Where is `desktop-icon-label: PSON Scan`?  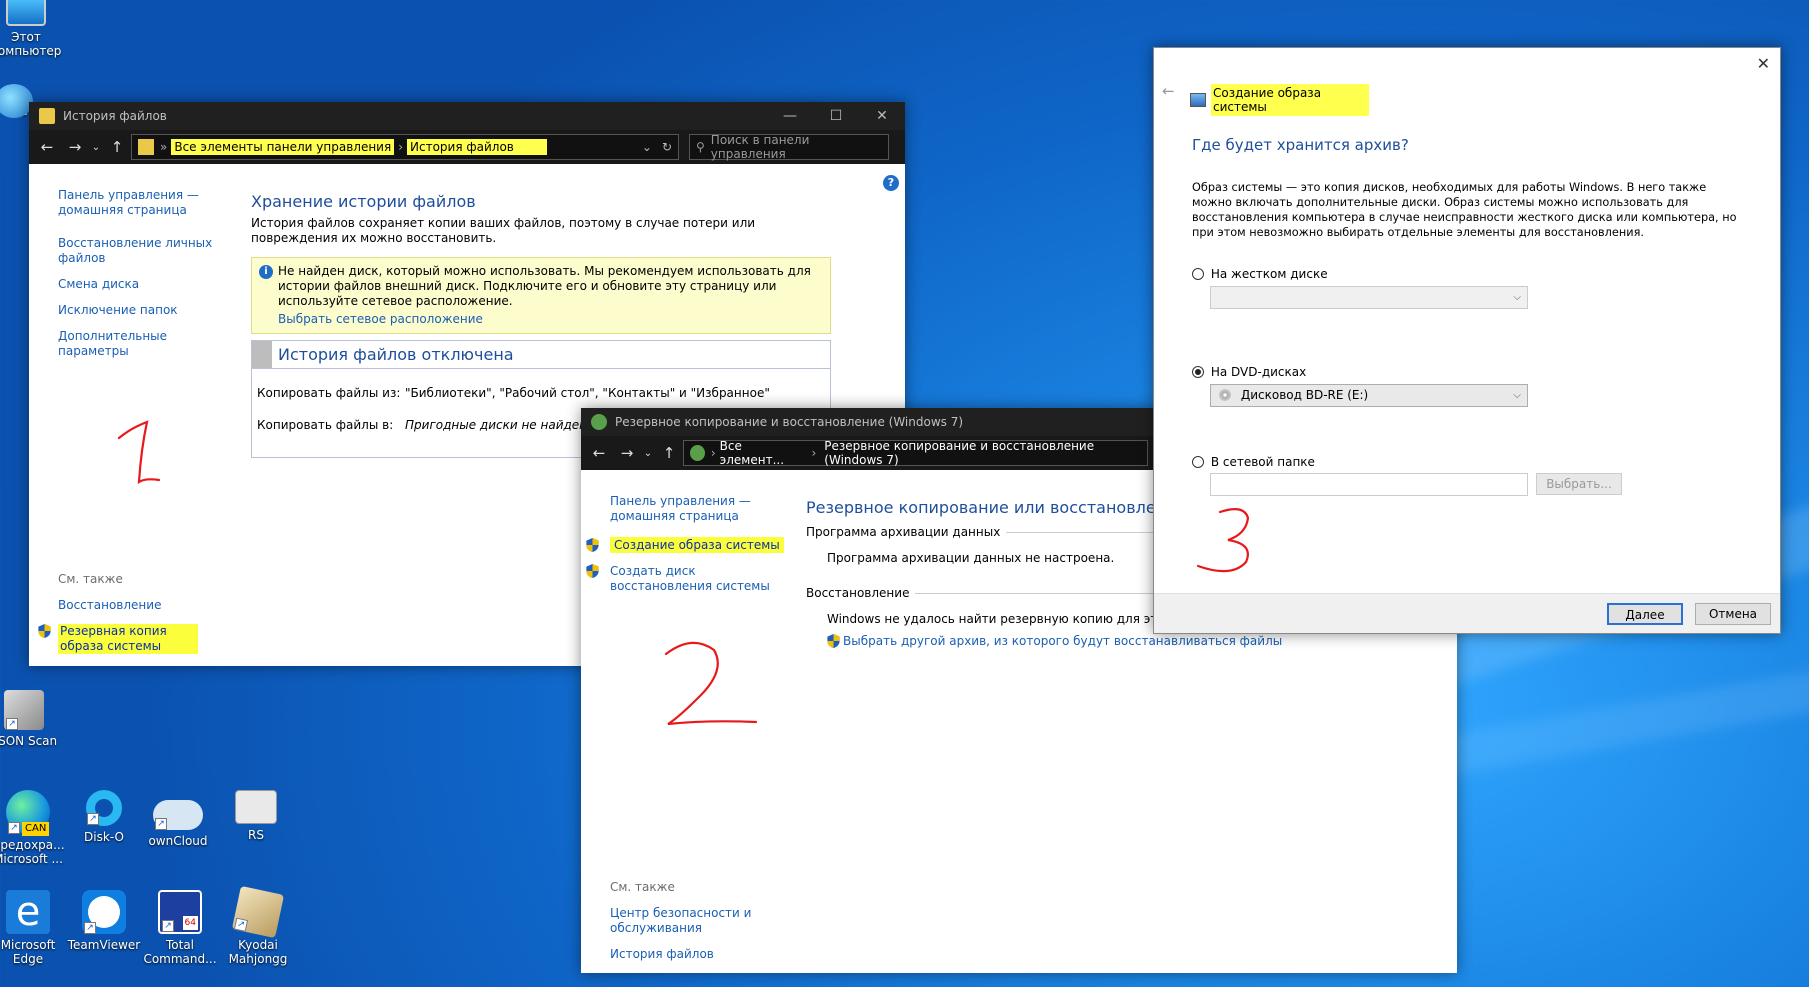 desktop-icon-label: PSON Scan is located at coordinates (29, 741).